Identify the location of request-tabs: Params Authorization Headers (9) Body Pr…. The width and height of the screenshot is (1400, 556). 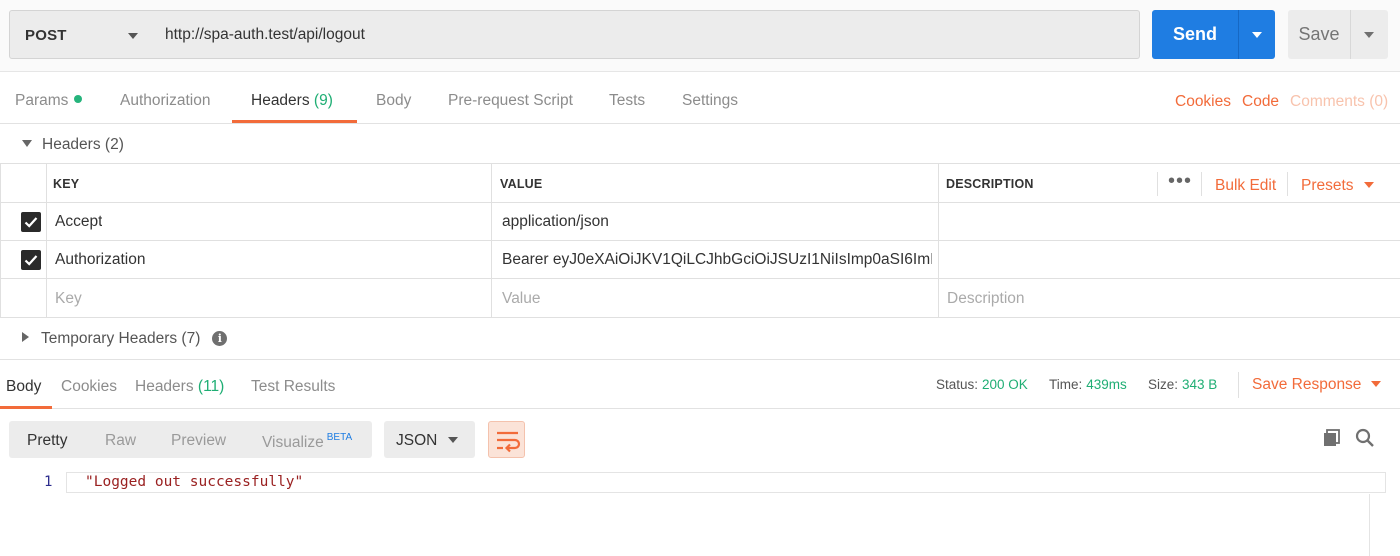
(700, 98).